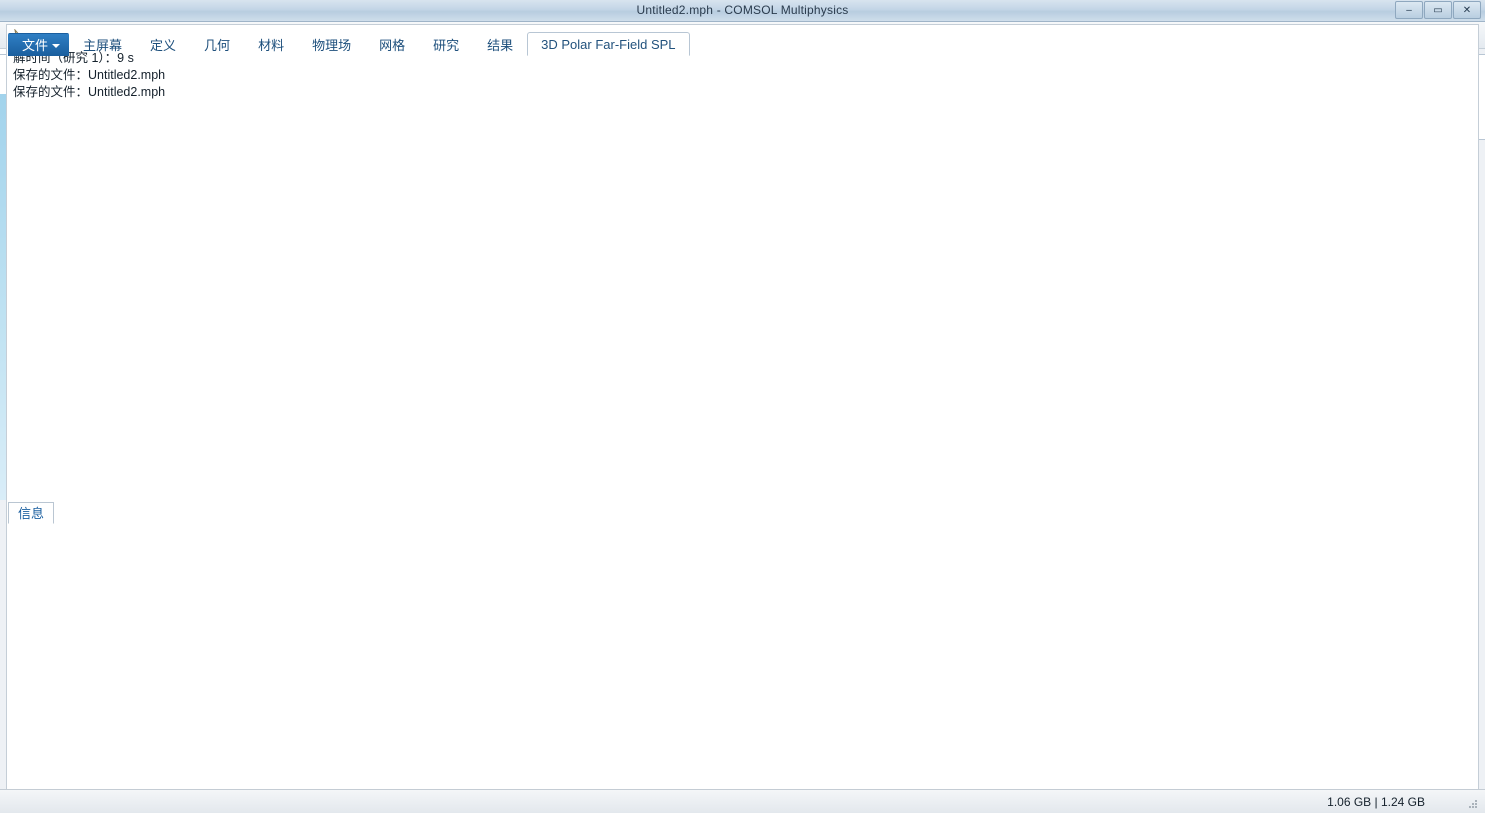 This screenshot has width=1485, height=813. What do you see at coordinates (271, 44) in the screenshot?
I see `ribbon-tab-materials: 材料` at bounding box center [271, 44].